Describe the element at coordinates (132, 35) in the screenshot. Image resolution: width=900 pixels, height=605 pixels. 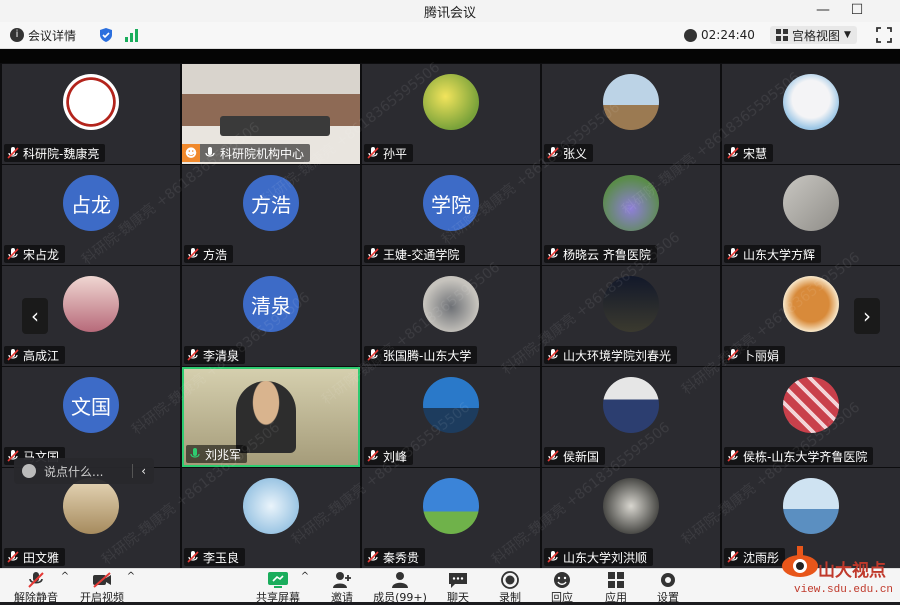
I see `signal-icon` at that location.